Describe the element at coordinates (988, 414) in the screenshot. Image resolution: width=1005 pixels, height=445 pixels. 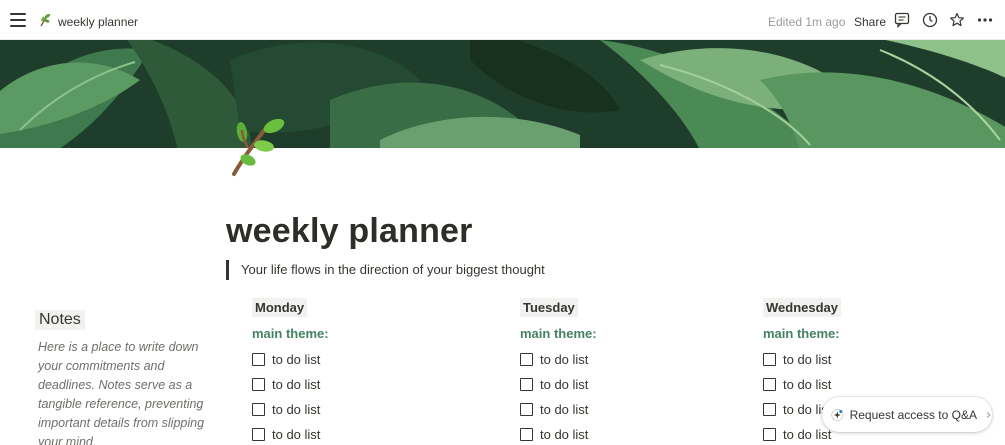
I see `chevron-right-icon` at that location.